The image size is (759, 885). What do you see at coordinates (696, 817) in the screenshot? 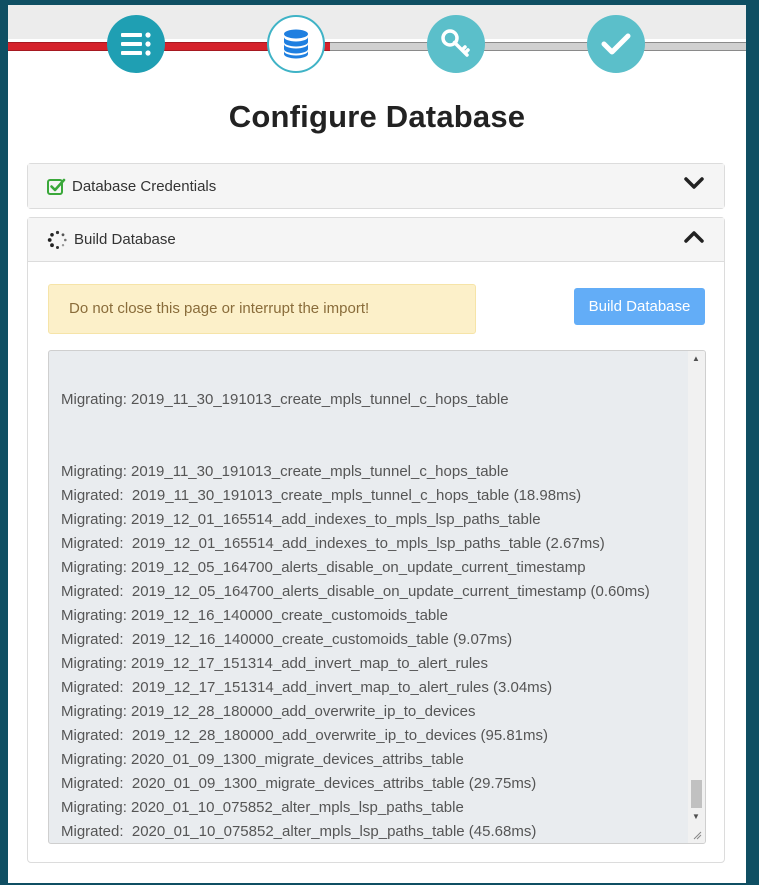
I see `scroll-down-arrow-icon: ▼` at bounding box center [696, 817].